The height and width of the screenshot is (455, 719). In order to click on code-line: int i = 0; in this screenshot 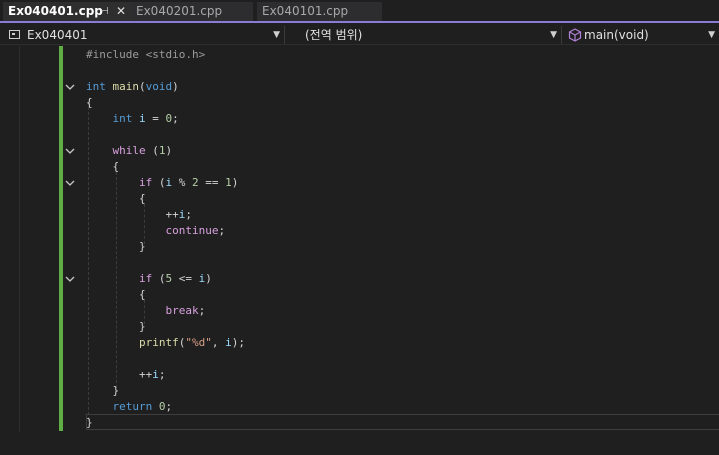, I will do `click(132, 119)`.